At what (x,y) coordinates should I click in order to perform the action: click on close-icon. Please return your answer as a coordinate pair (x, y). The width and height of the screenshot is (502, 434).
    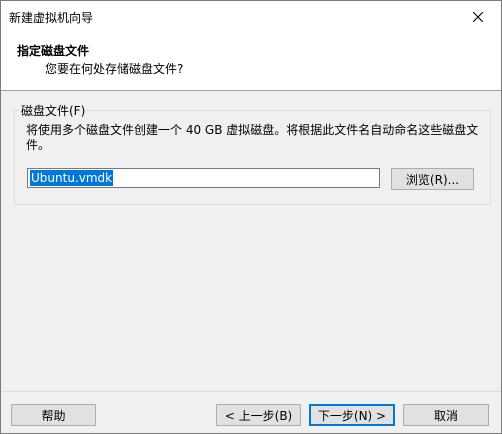
    Looking at the image, I should click on (478, 16).